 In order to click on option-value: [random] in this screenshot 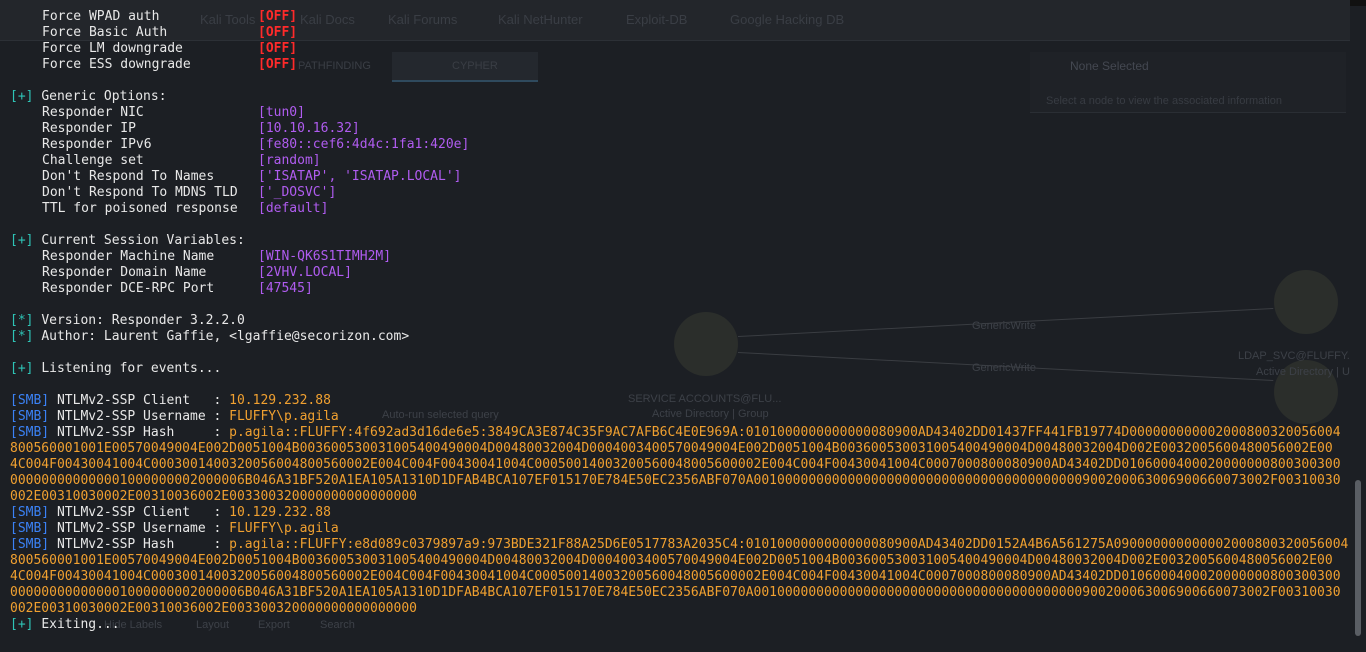, I will do `click(289, 160)`.